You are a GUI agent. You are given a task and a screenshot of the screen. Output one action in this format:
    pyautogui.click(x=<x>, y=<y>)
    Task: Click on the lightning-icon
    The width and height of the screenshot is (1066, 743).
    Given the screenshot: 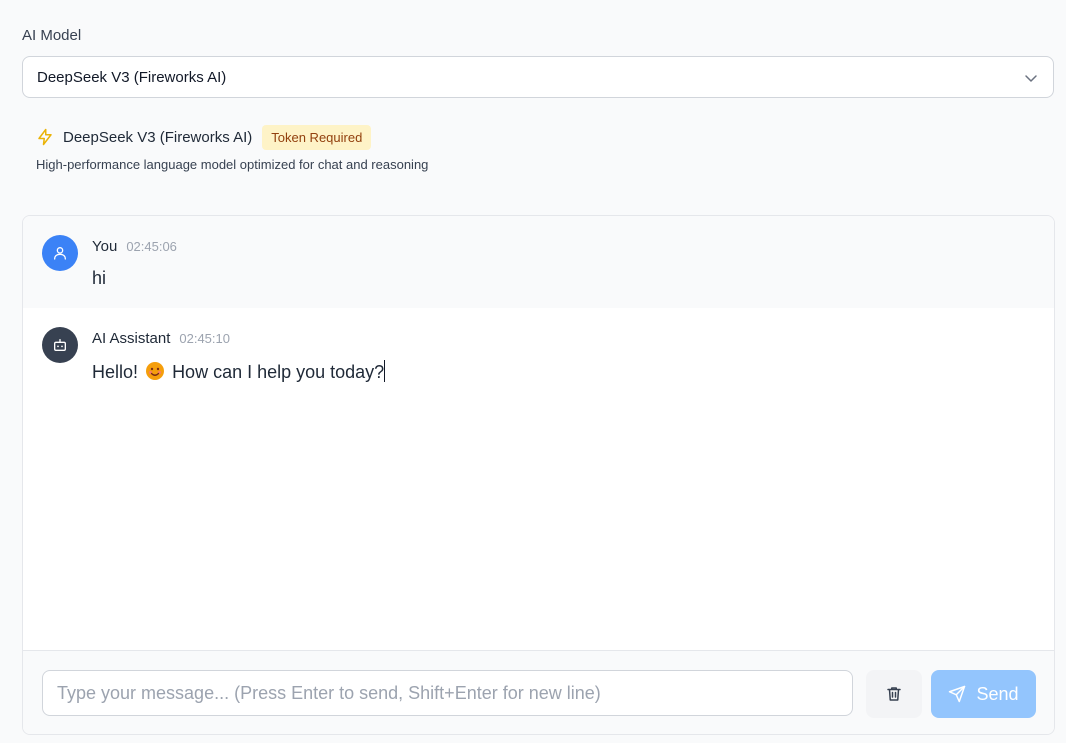 What is the action you would take?
    pyautogui.click(x=45, y=137)
    